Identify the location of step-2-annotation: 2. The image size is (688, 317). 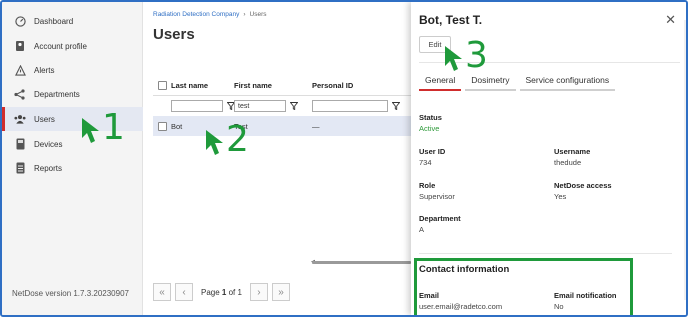
(226, 140).